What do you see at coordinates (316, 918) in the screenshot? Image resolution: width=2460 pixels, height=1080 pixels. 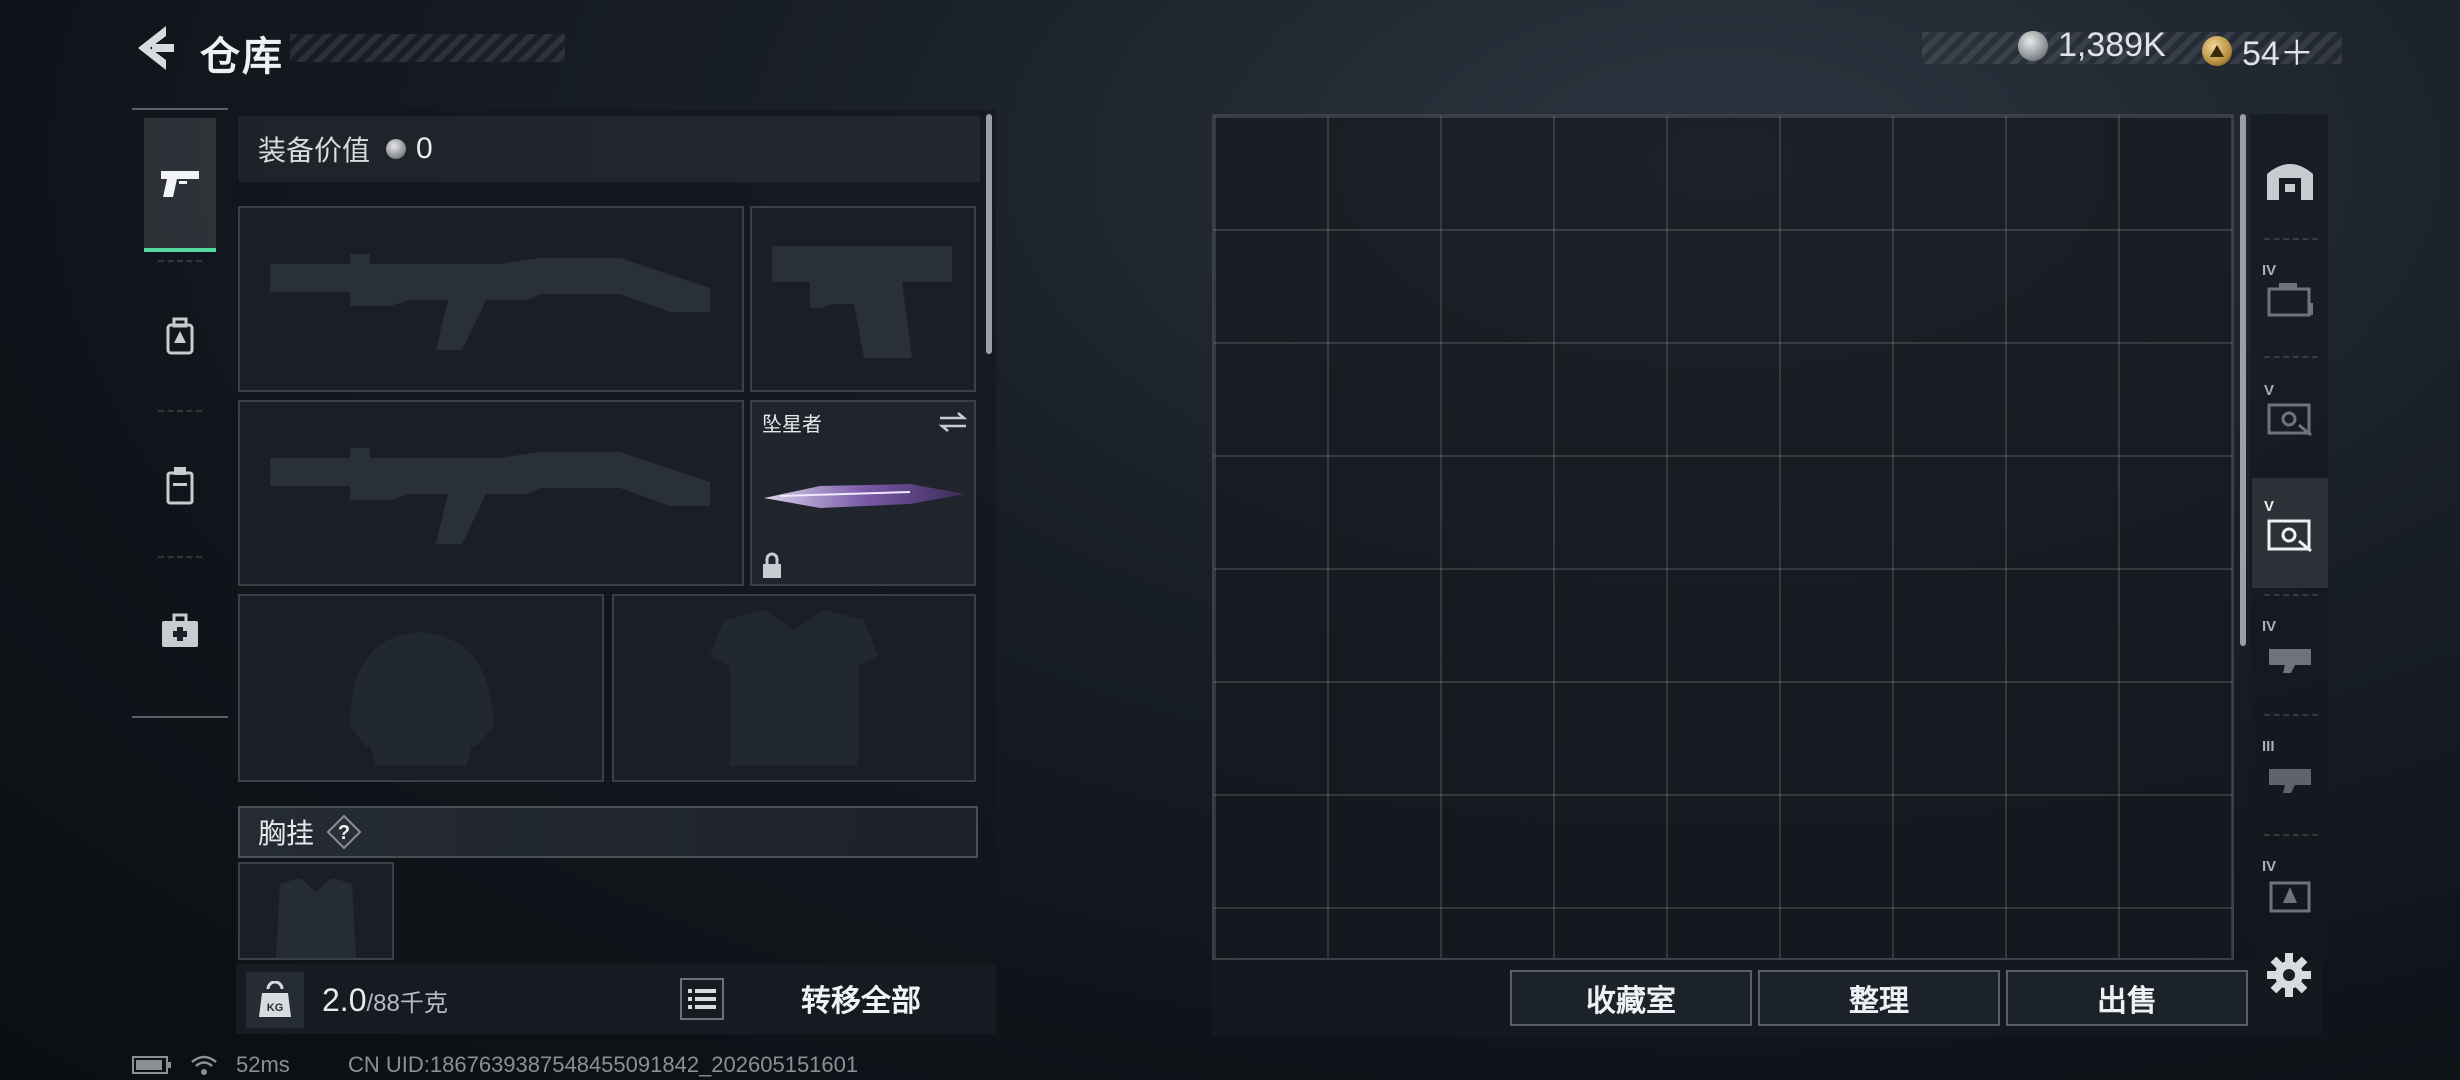 I see `chest-rig-silhouette-icon` at bounding box center [316, 918].